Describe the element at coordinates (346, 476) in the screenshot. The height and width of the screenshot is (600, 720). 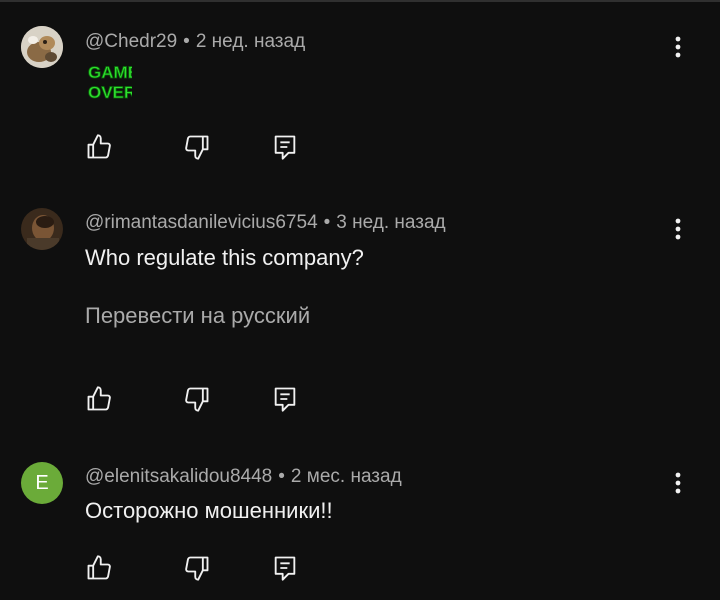
I see `comment-time: 2 мес. назад` at that location.